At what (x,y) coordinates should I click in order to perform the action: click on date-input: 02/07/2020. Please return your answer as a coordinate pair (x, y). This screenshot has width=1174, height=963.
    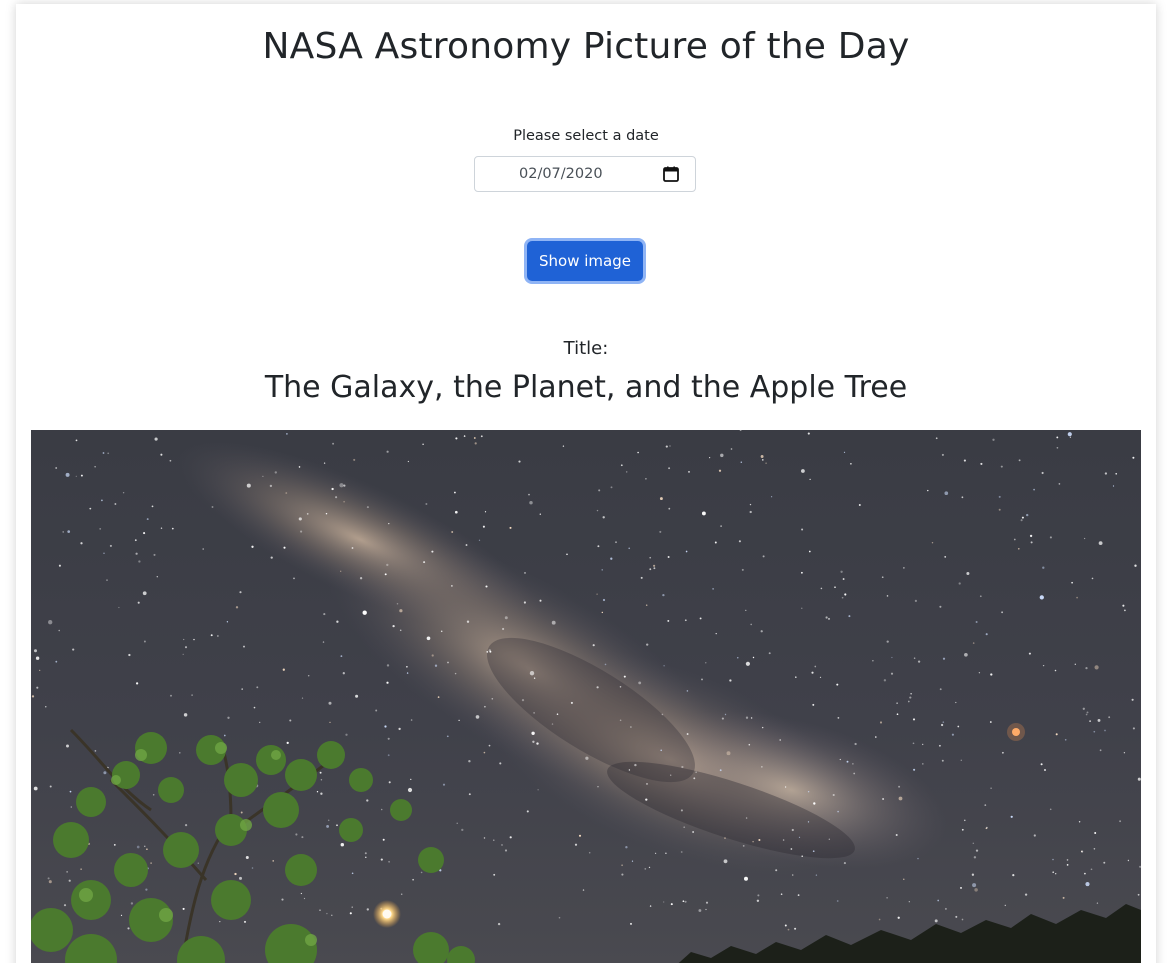
    Looking at the image, I should click on (585, 174).